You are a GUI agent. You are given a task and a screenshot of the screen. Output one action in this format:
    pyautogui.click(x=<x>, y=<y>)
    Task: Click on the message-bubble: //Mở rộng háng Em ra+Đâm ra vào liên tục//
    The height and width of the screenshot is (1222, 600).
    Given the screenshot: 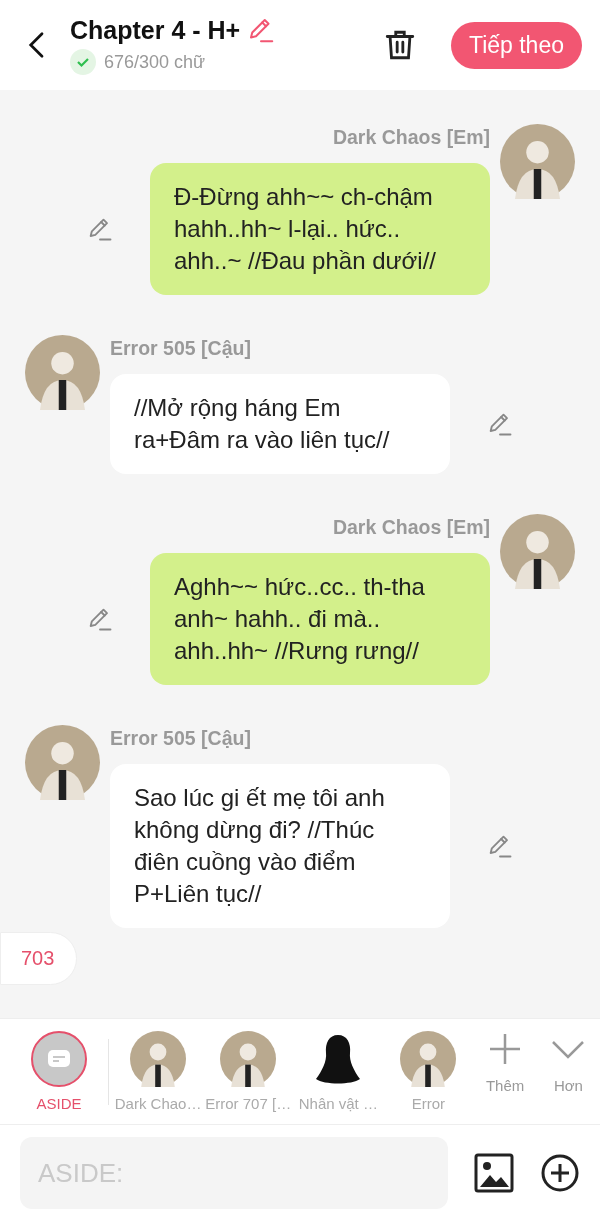 What is the action you would take?
    pyautogui.click(x=280, y=424)
    